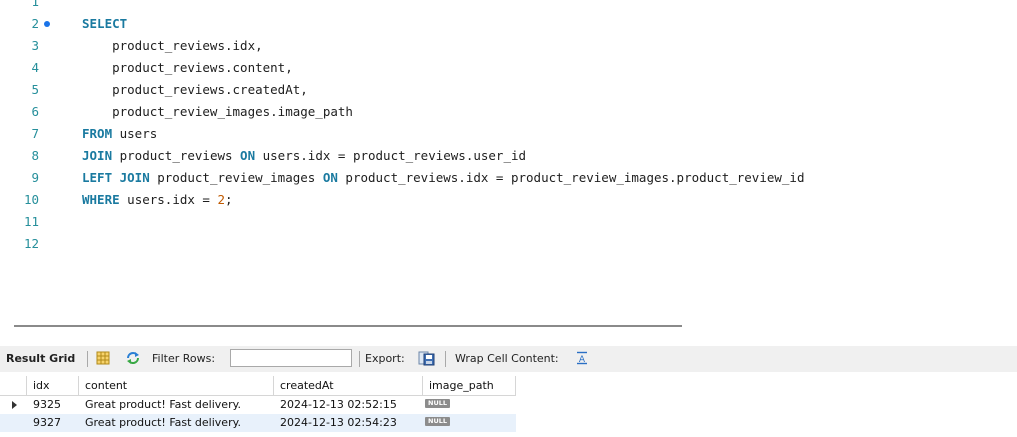  Describe the element at coordinates (168, 199) in the screenshot. I see `sql-text: users.idx =` at that location.